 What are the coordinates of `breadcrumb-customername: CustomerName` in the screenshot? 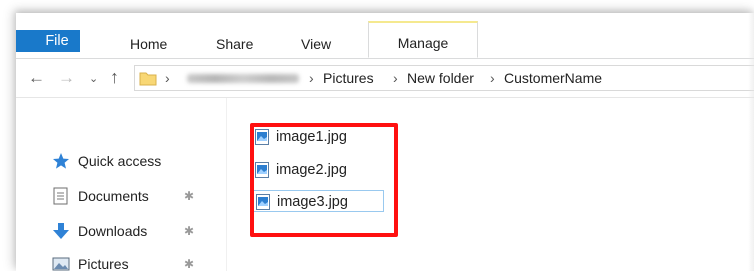 It's located at (553, 78).